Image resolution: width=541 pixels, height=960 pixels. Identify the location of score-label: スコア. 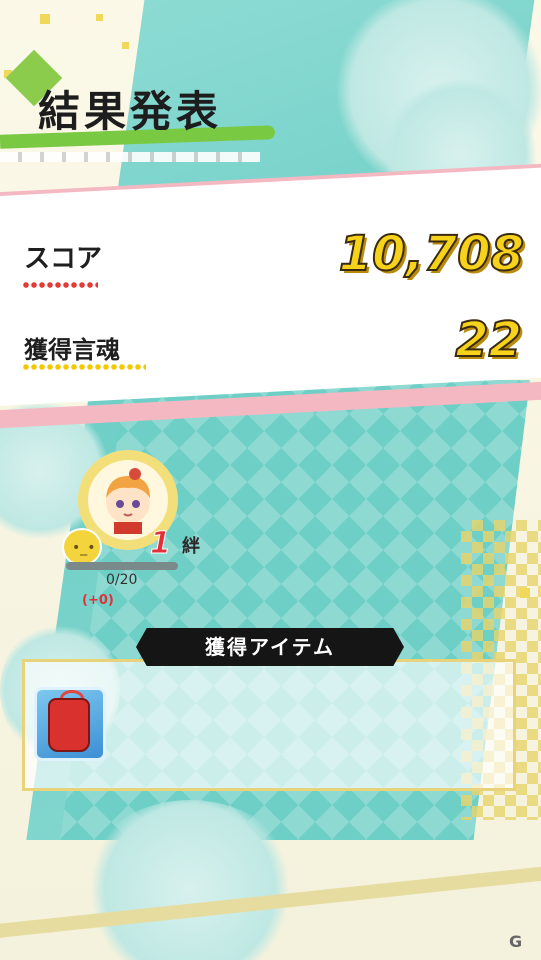
(63, 259).